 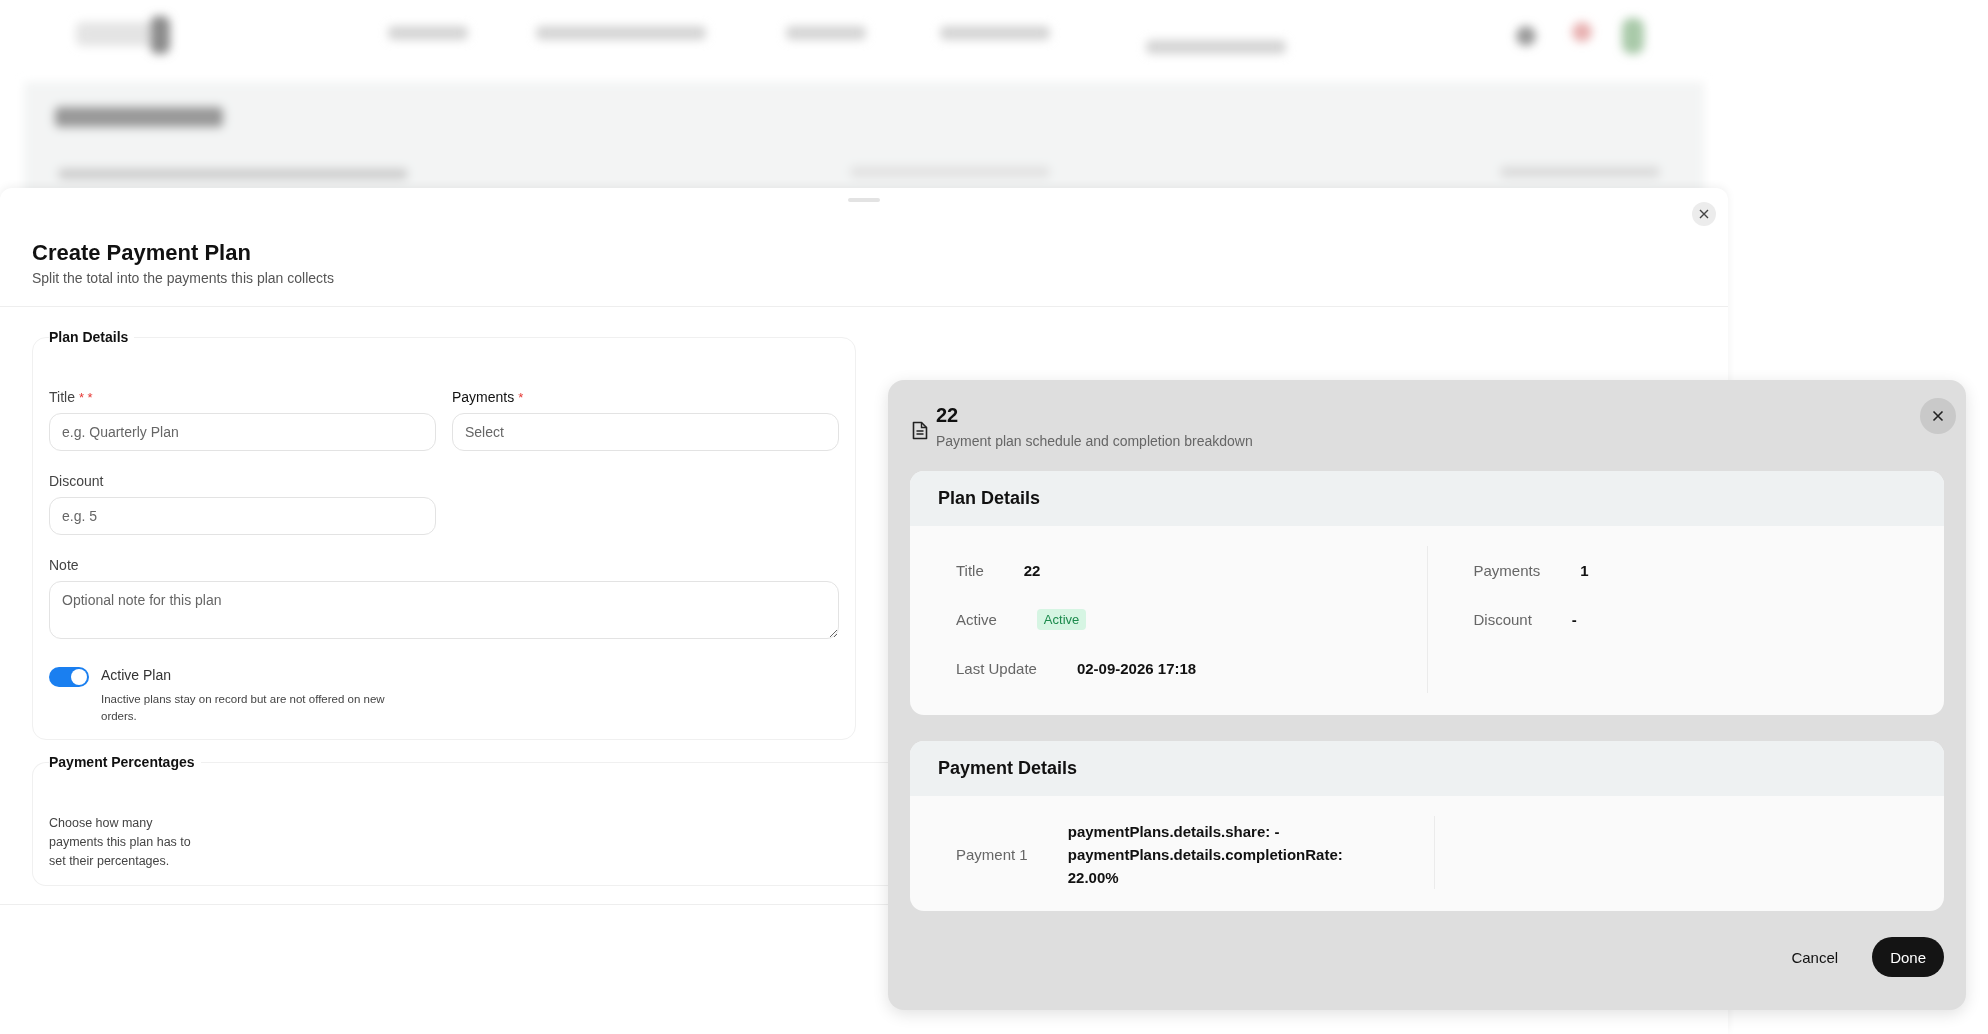 What do you see at coordinates (996, 668) in the screenshot?
I see `detail-label: Last Update` at bounding box center [996, 668].